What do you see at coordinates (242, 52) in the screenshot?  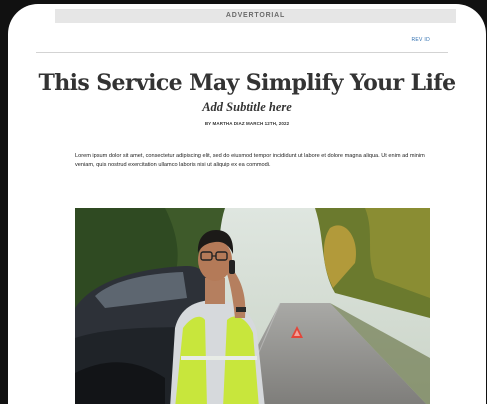 I see `header-divider` at bounding box center [242, 52].